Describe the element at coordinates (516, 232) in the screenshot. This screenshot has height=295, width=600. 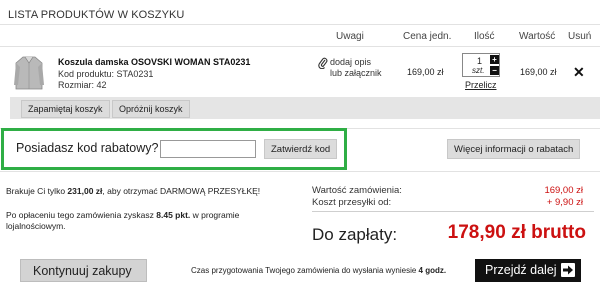
I see `total-amount: 178,90 zł brutto` at that location.